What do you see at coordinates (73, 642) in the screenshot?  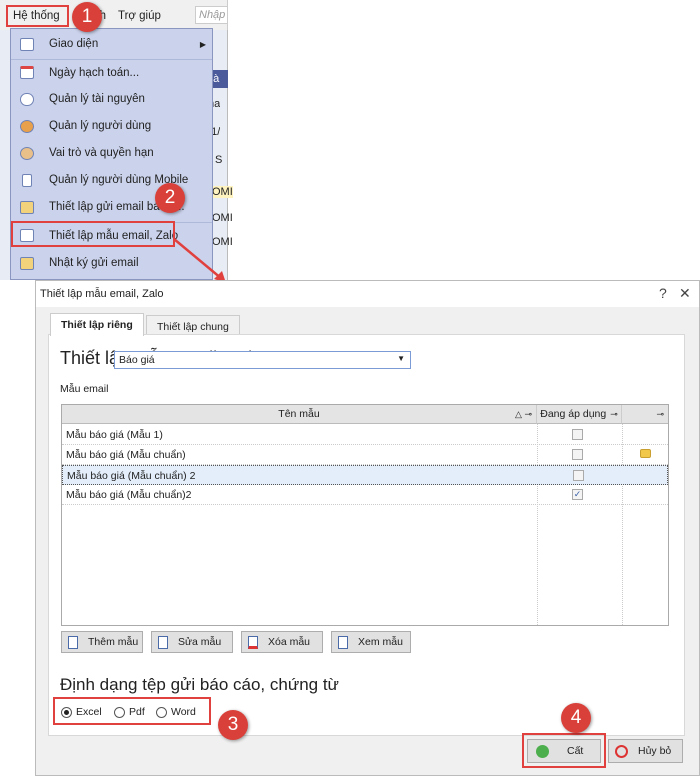 I see `add-document-icon` at bounding box center [73, 642].